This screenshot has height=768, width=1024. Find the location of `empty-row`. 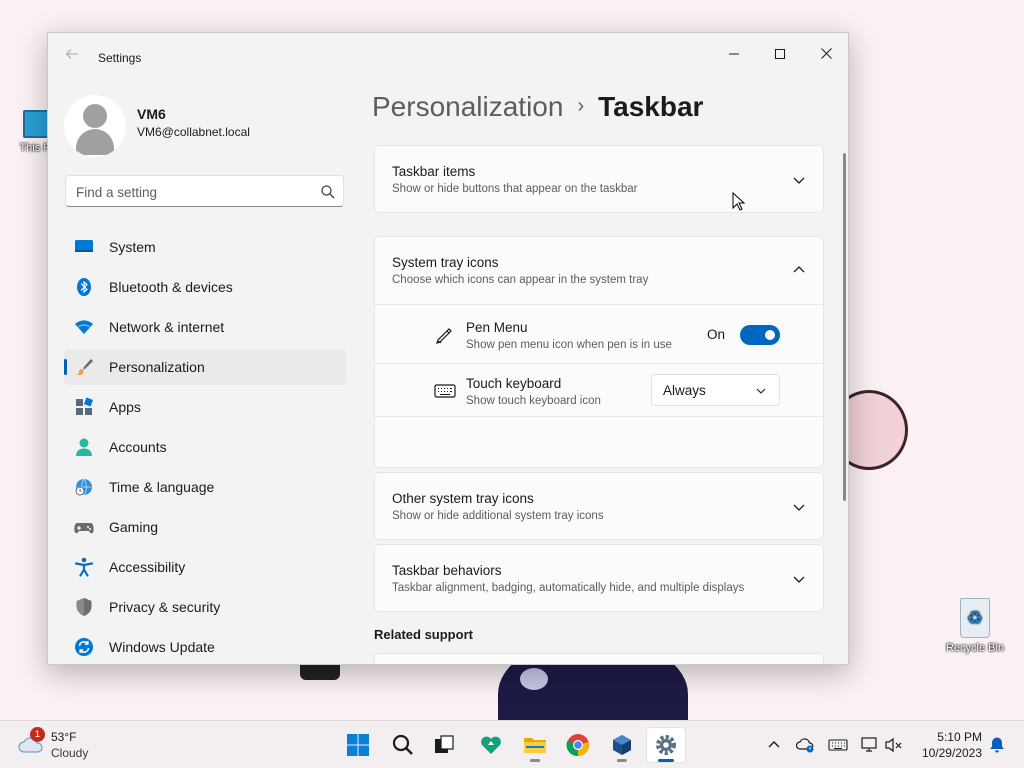

empty-row is located at coordinates (599, 442).